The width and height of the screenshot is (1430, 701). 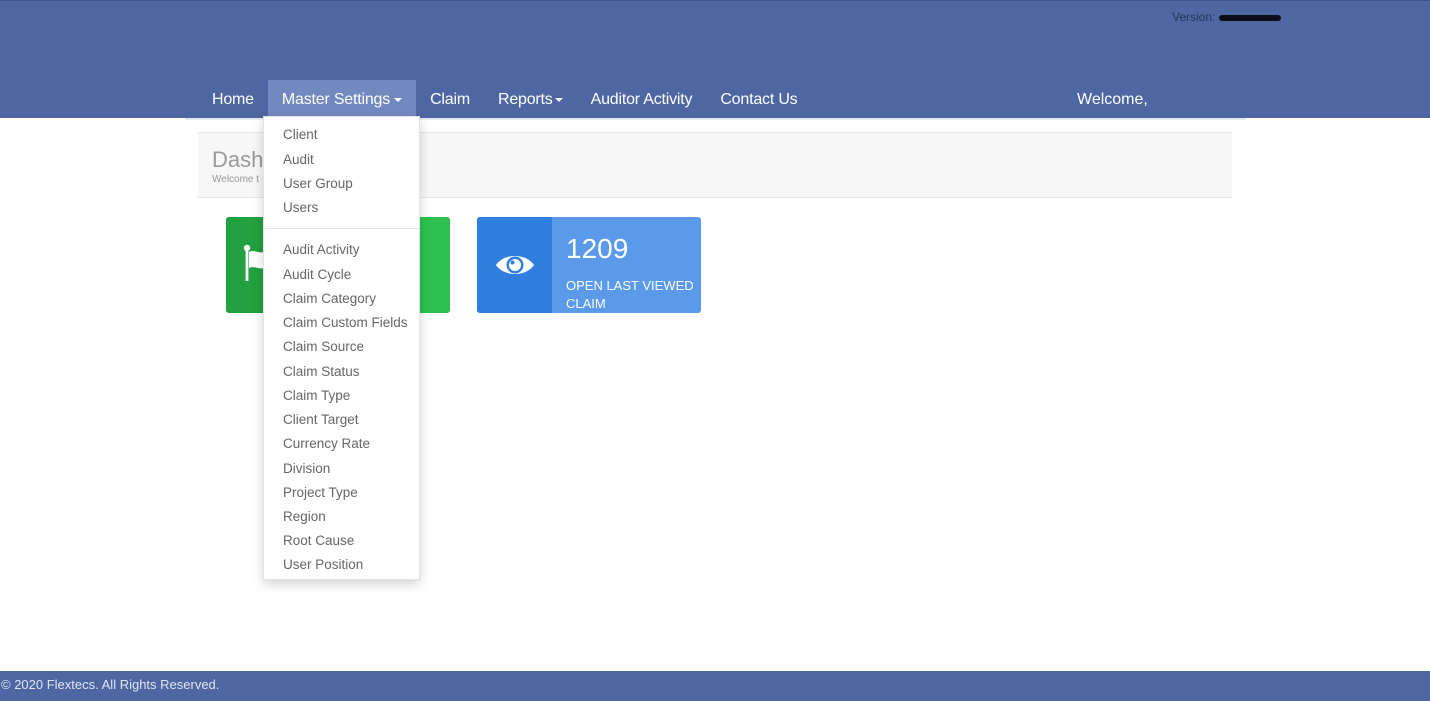 What do you see at coordinates (525, 99) in the screenshot?
I see `nav-reports-label: Reports` at bounding box center [525, 99].